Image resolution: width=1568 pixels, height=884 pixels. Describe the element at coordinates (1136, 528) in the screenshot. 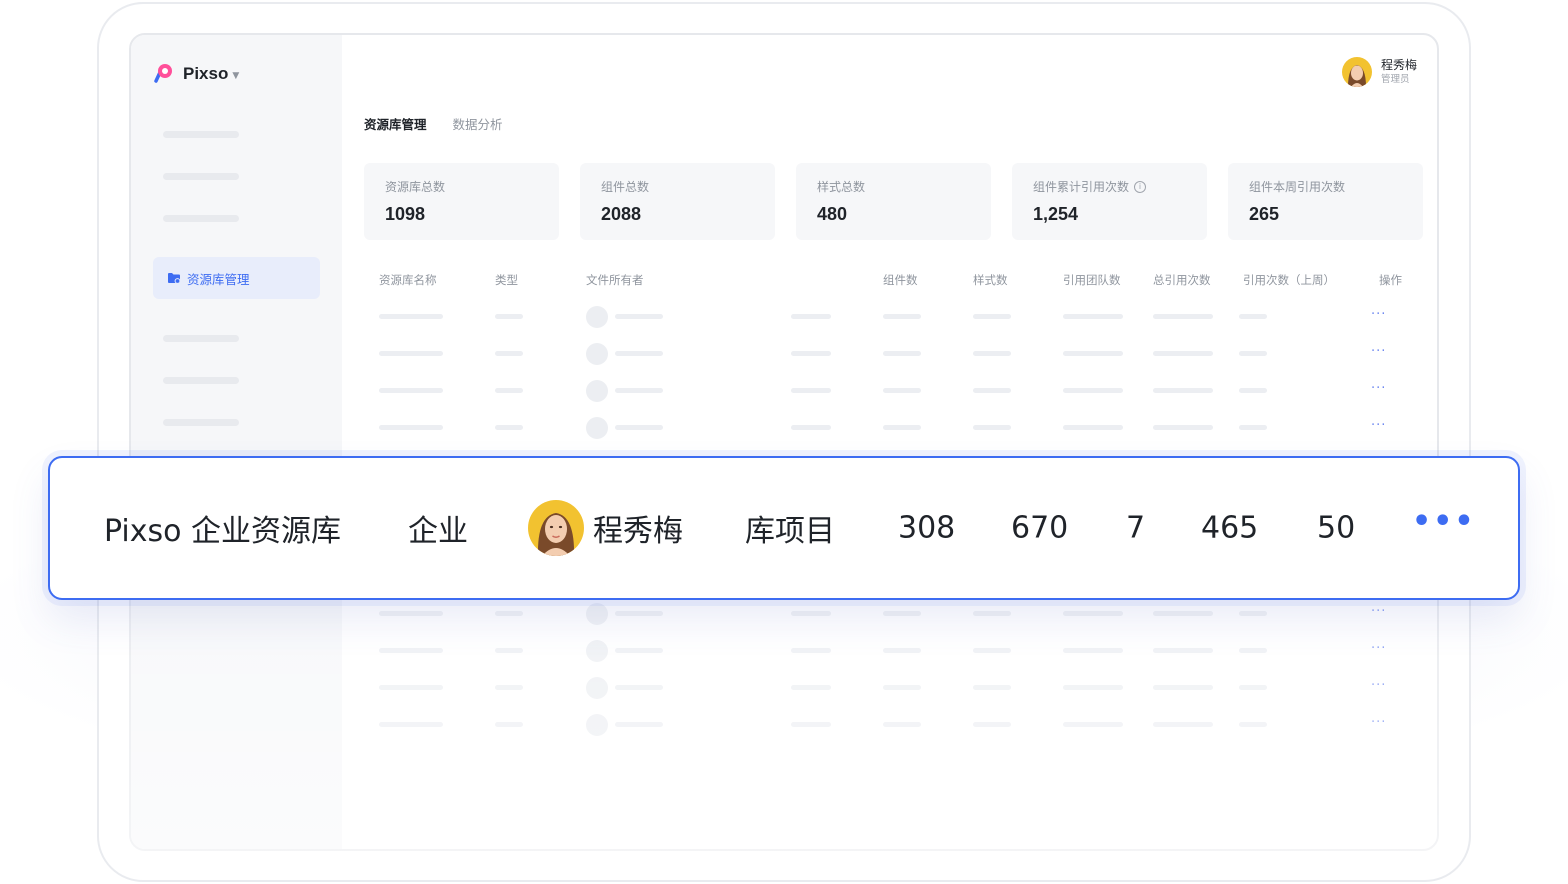

I see `teams-cell: 7` at that location.